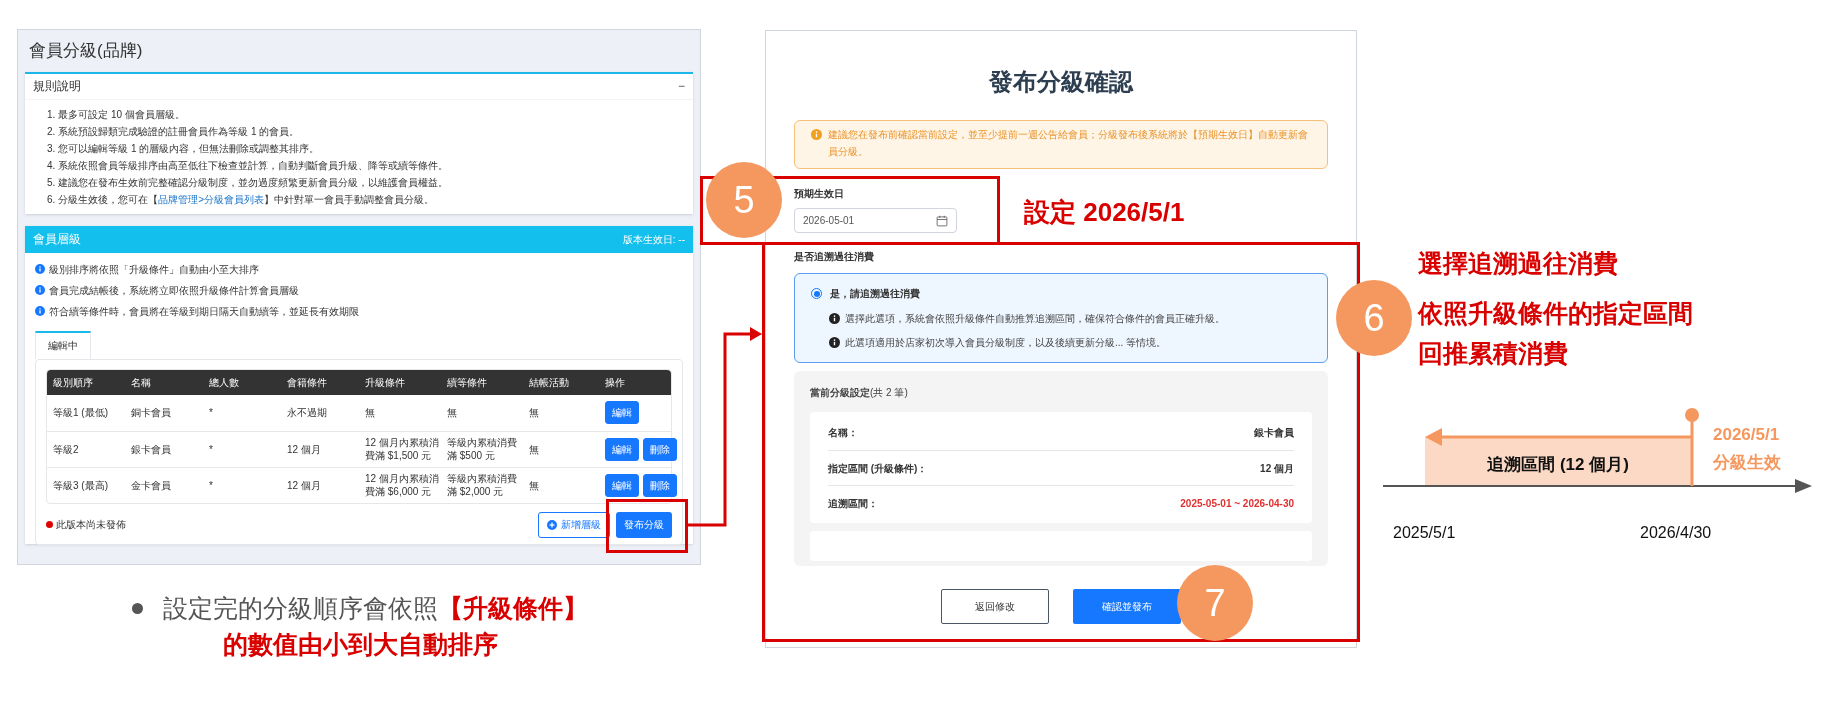 The image size is (1822, 715). I want to click on rule-text: 5. 建議您在發布生效前完整確認分級制度，並勿過度頻繁更新會員分級，以維護會員權益。, so click(248, 182).